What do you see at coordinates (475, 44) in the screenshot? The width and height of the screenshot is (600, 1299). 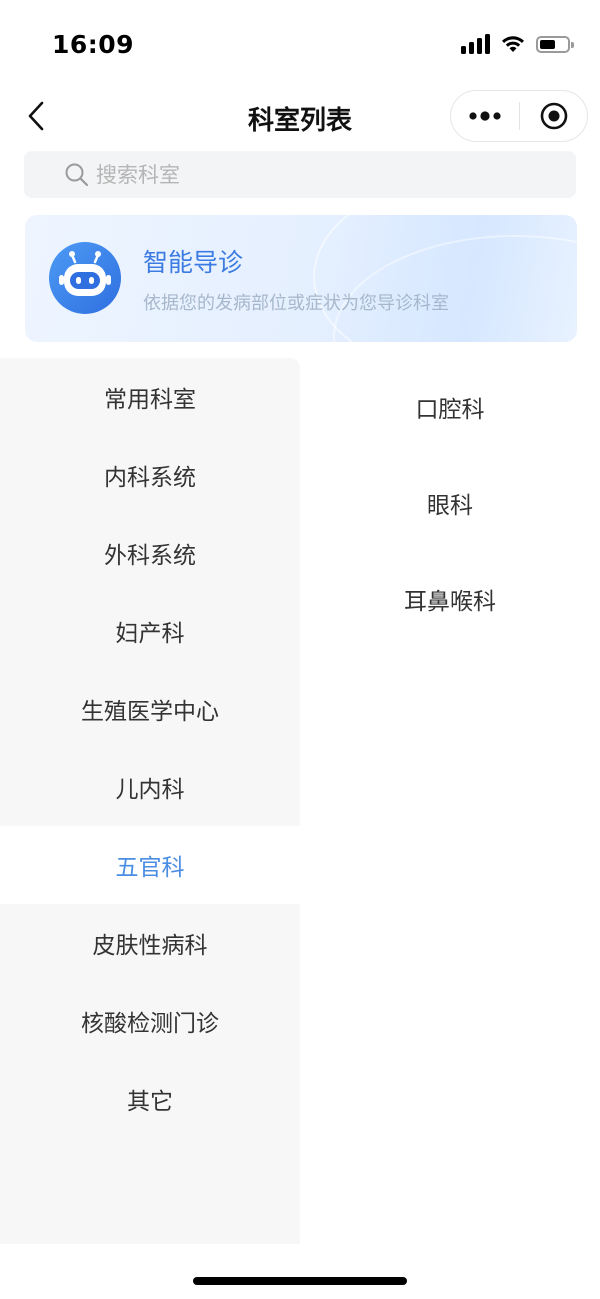 I see `signal-icon` at bounding box center [475, 44].